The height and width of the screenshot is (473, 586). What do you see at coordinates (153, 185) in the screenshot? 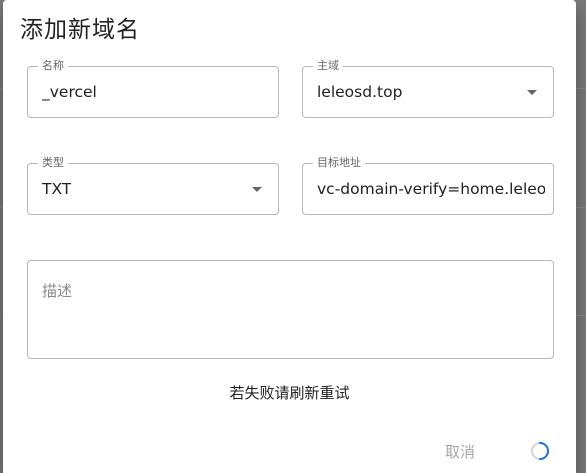
I see `type-select: 类型 TXT` at bounding box center [153, 185].